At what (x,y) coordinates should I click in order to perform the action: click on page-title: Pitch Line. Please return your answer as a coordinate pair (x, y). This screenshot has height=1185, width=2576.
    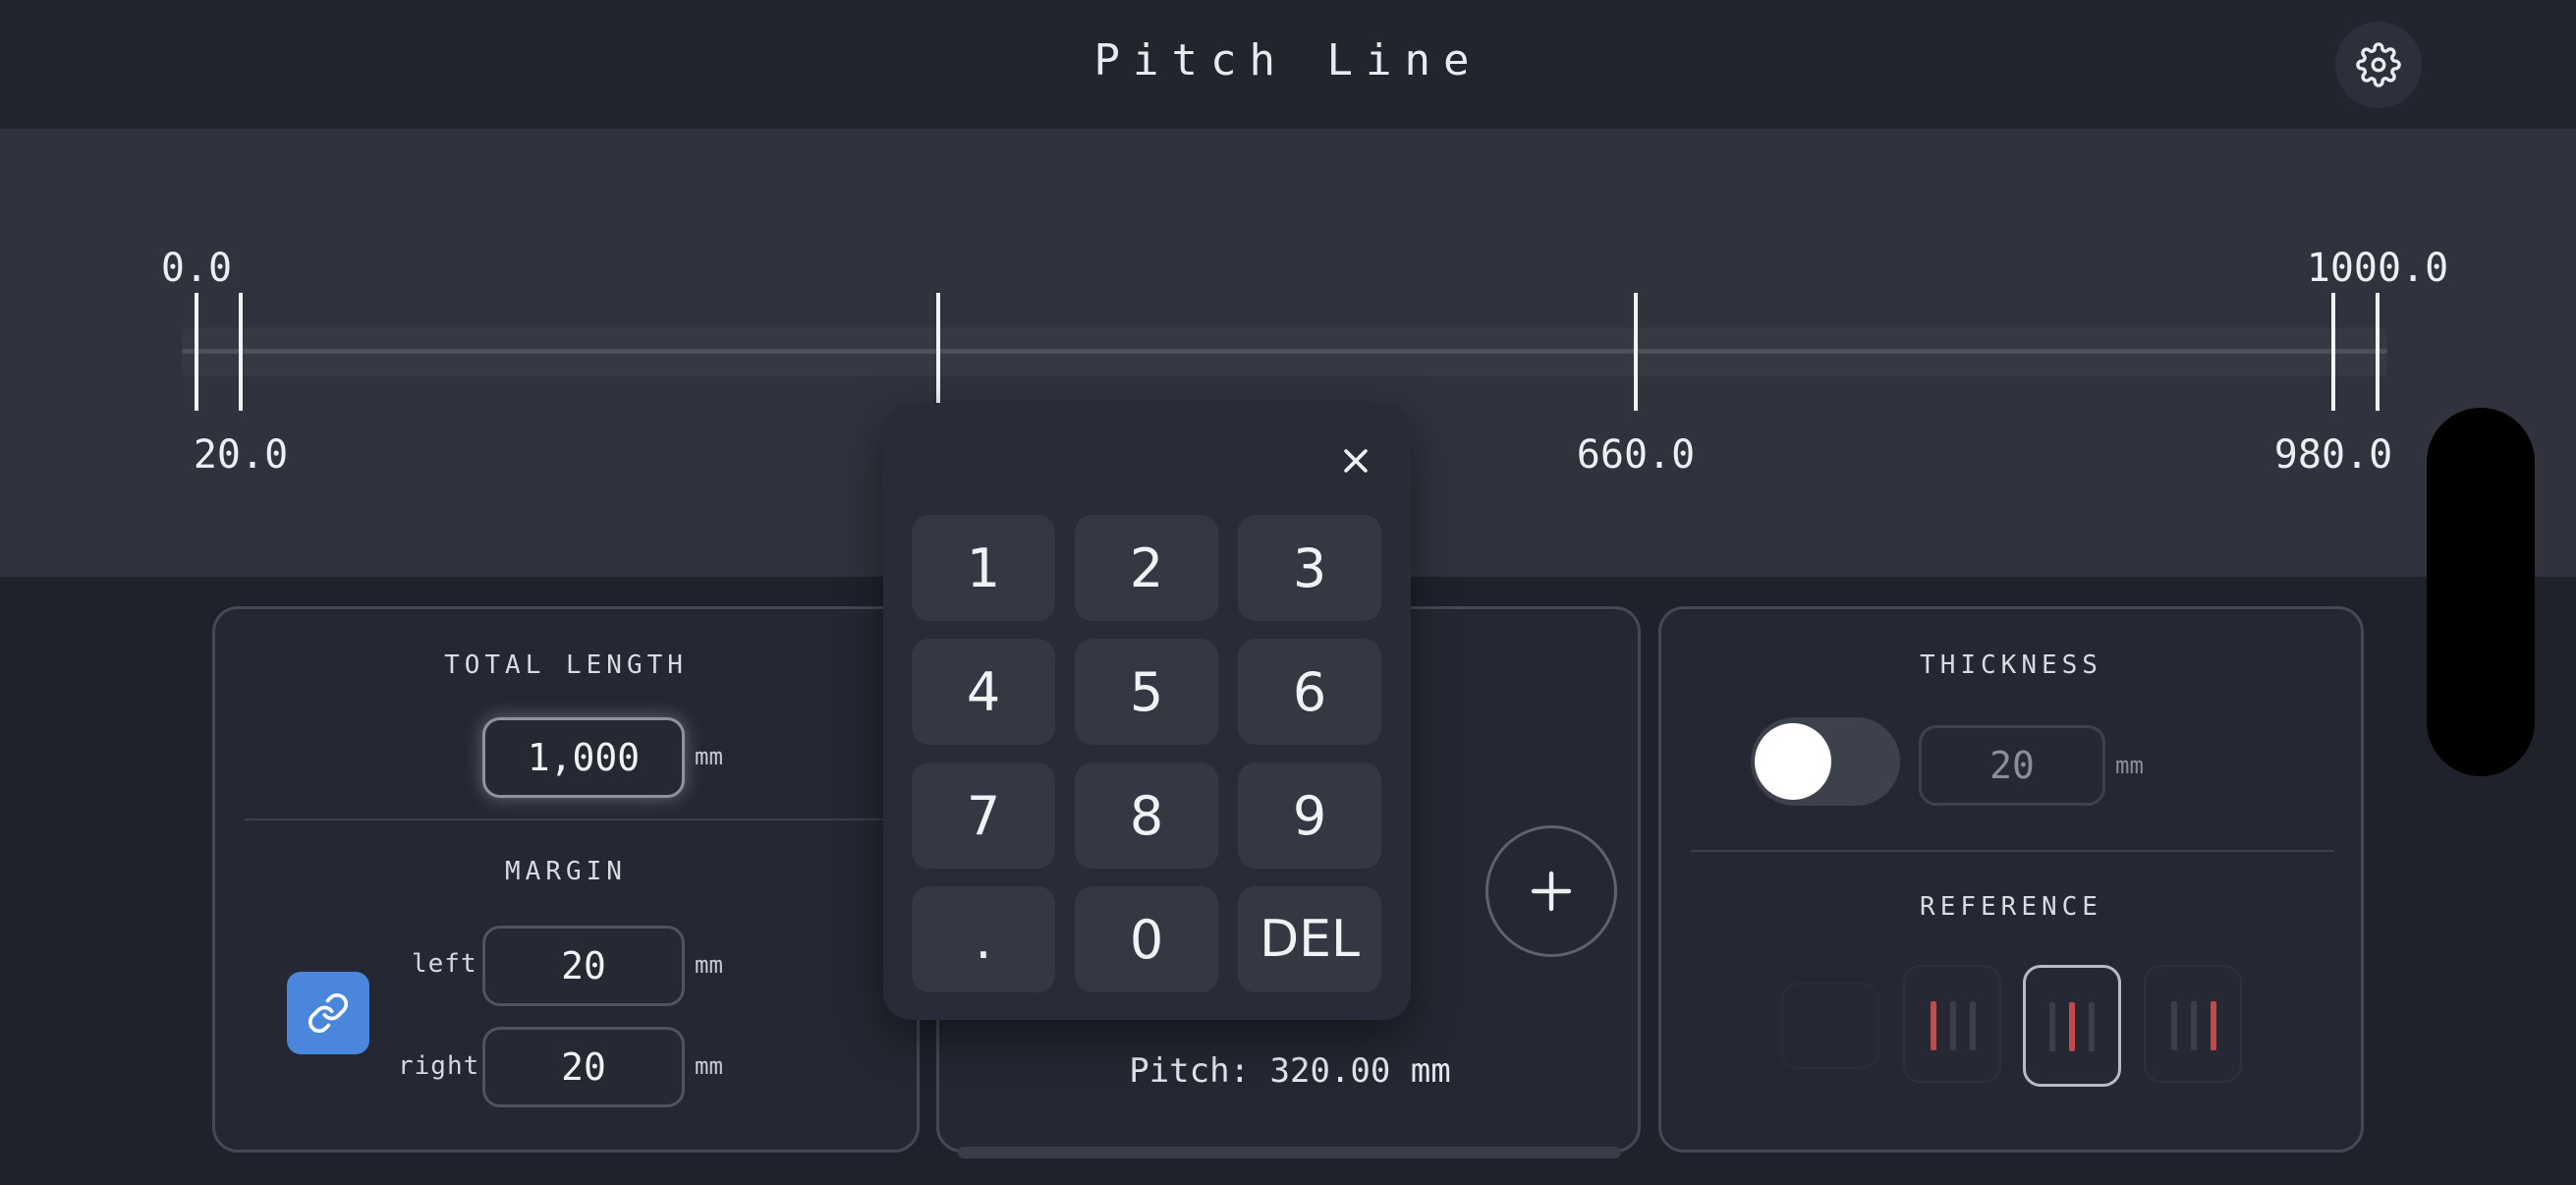
    Looking at the image, I should click on (1288, 60).